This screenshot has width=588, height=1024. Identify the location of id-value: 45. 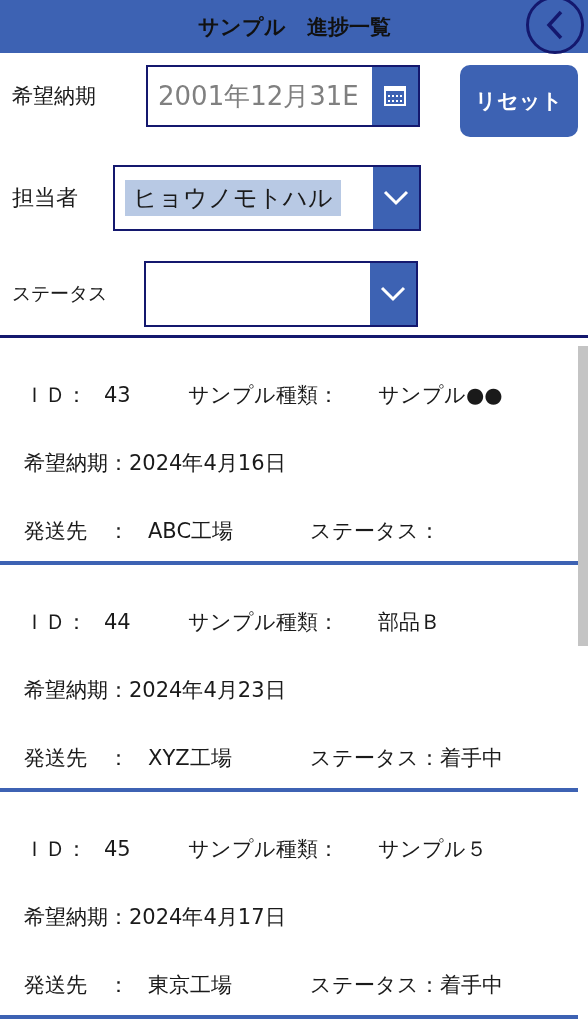
(118, 849).